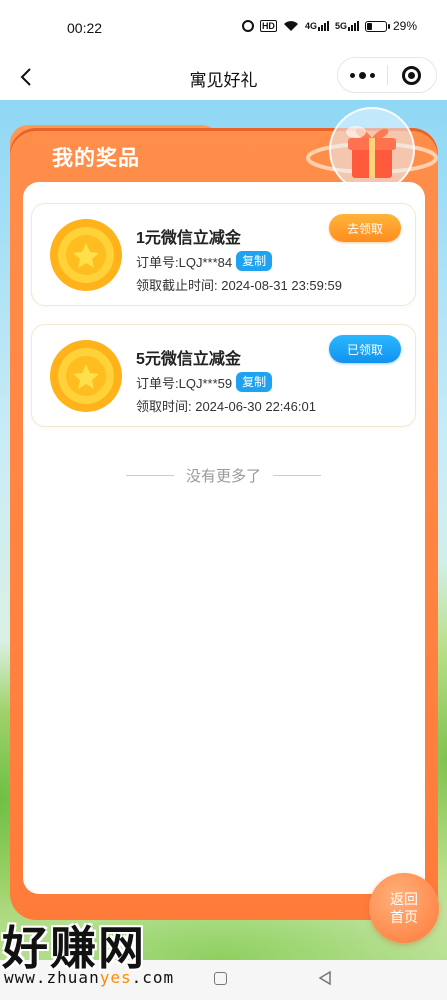 This screenshot has height=1000, width=447. Describe the element at coordinates (347, 26) in the screenshot. I see `signal-5g-icon: 5G` at that location.